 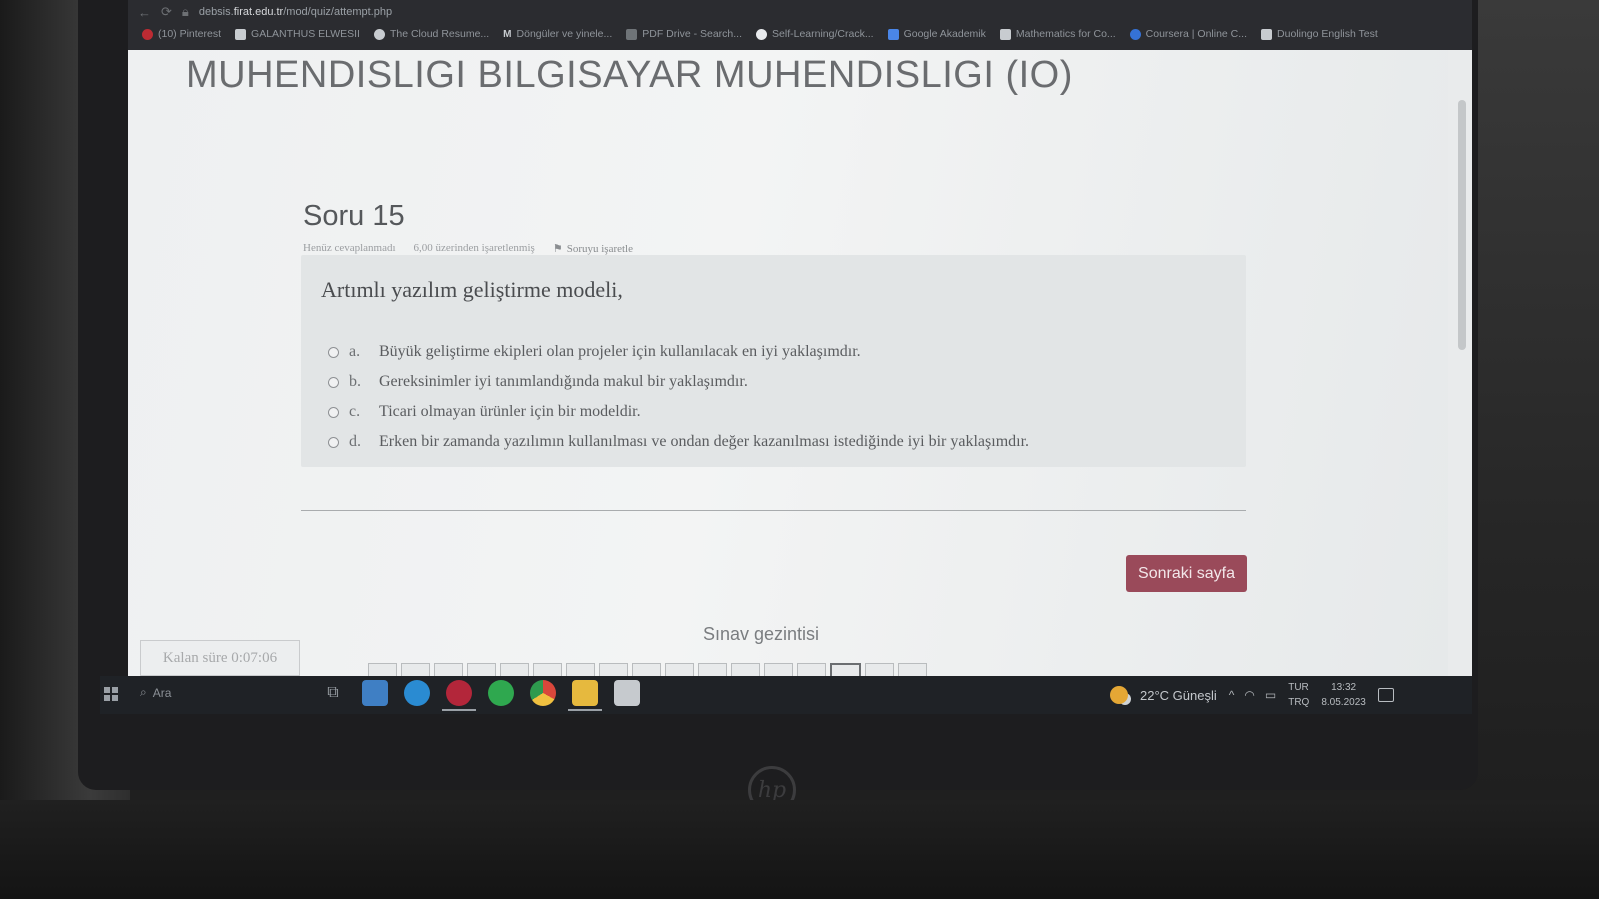 I want to click on flag-icon: ⚑, so click(x=557, y=249).